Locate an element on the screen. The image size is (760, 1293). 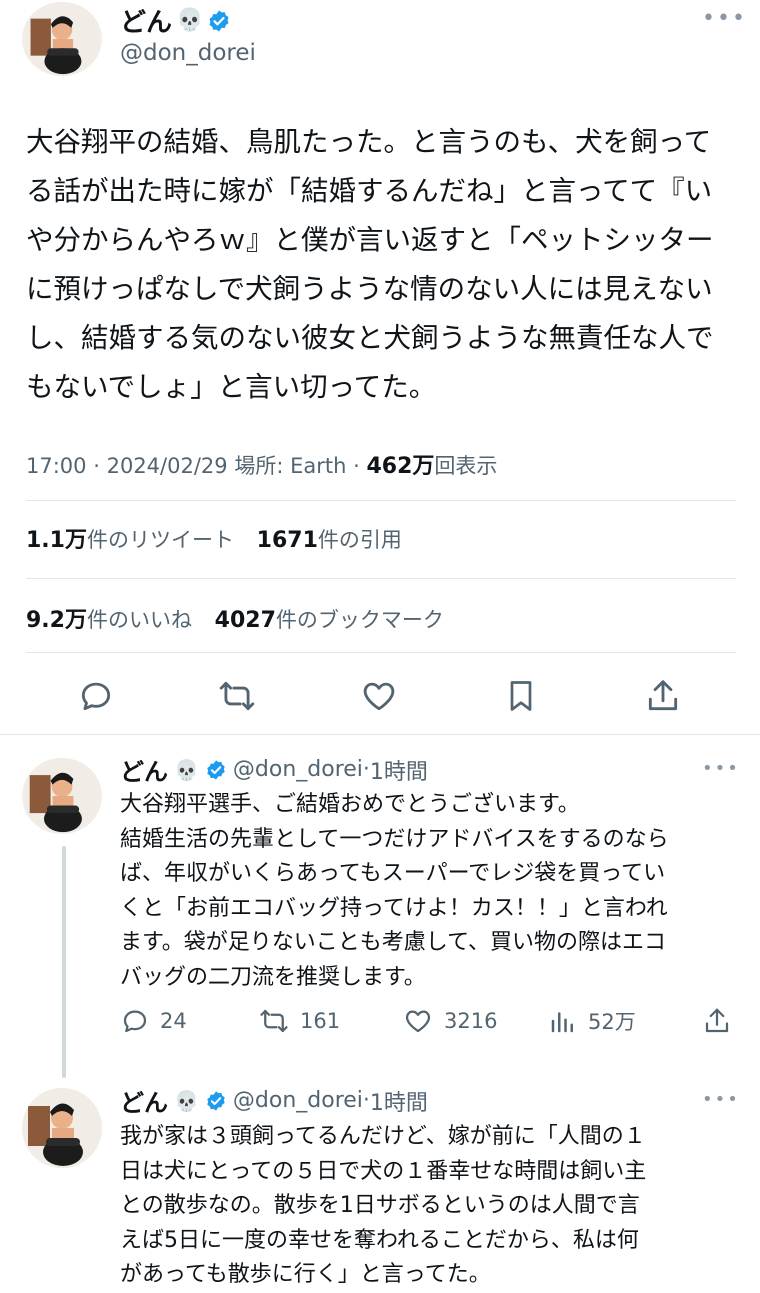
like-button is located at coordinates (379, 696).